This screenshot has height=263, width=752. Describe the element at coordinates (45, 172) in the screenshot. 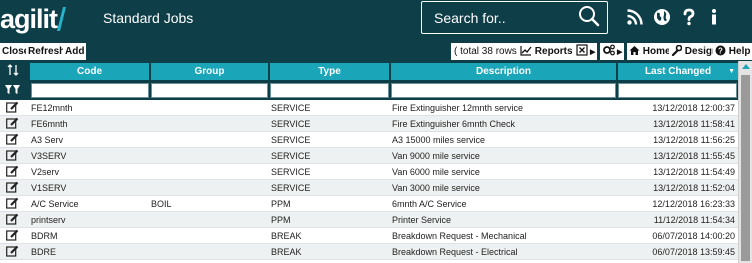

I see `cell-code: V2serv` at that location.